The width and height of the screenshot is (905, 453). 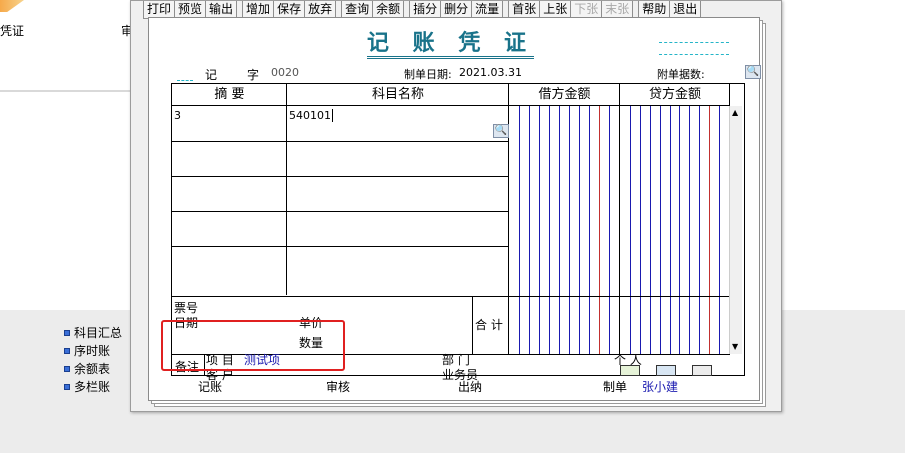 What do you see at coordinates (666, 370) in the screenshot?
I see `id-card-icon` at bounding box center [666, 370].